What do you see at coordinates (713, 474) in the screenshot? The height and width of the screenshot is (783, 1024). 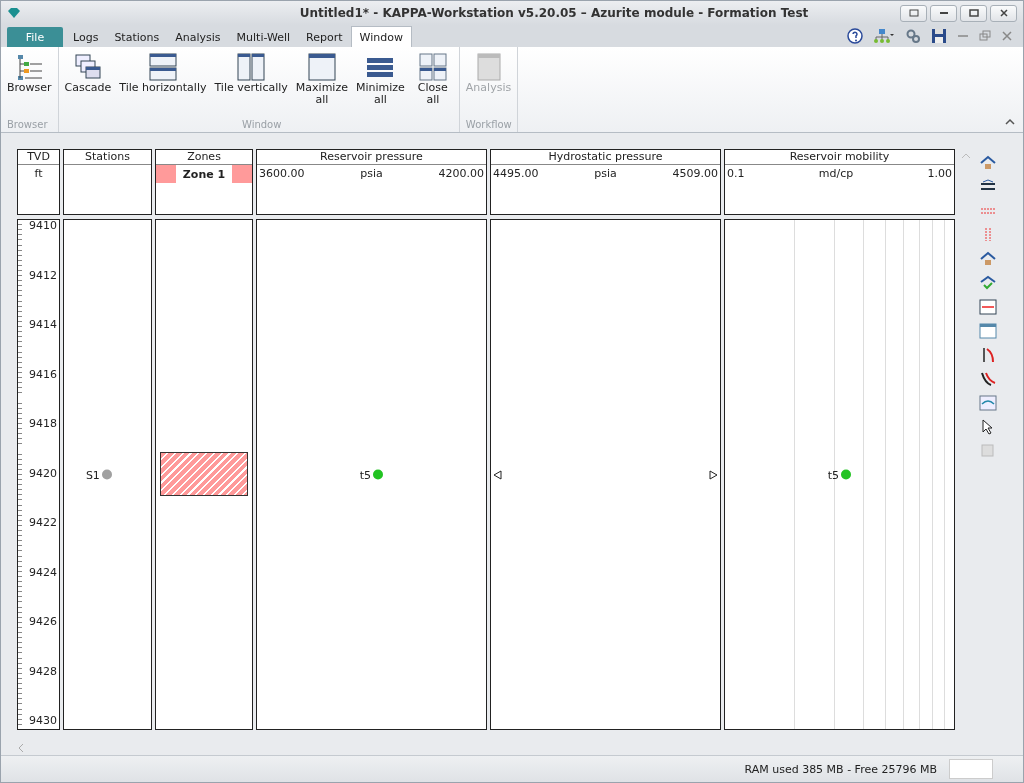 I see `right-triangle-icon` at bounding box center [713, 474].